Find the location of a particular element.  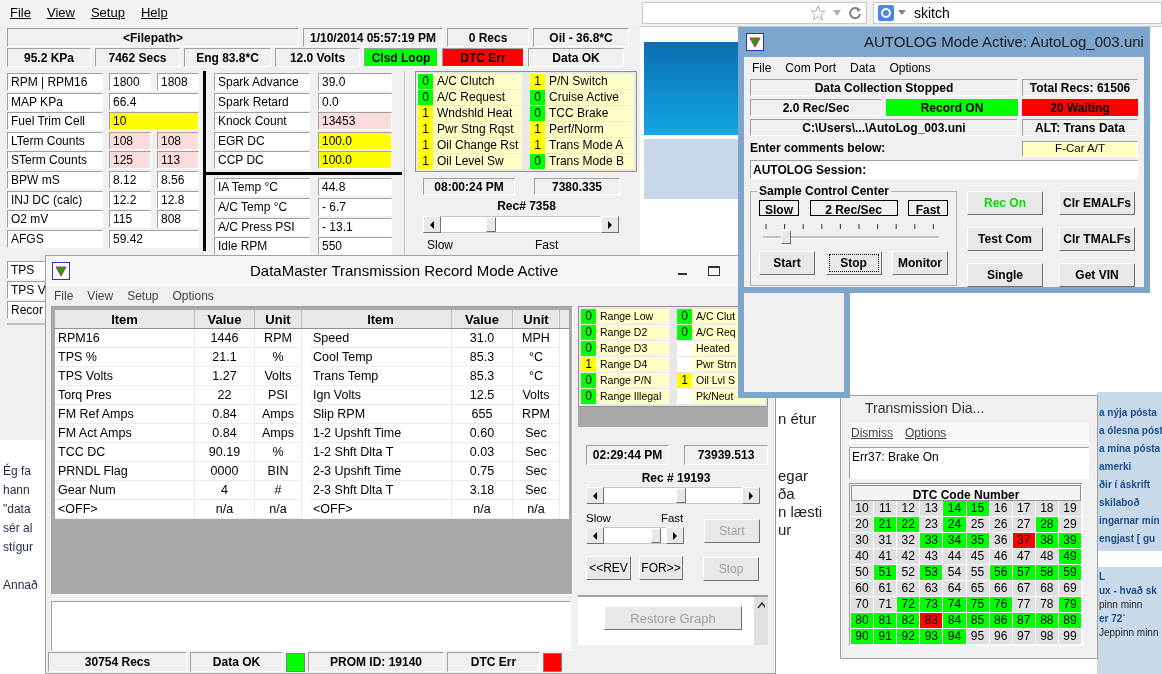

param-value: - 13.1 is located at coordinates (355, 226).